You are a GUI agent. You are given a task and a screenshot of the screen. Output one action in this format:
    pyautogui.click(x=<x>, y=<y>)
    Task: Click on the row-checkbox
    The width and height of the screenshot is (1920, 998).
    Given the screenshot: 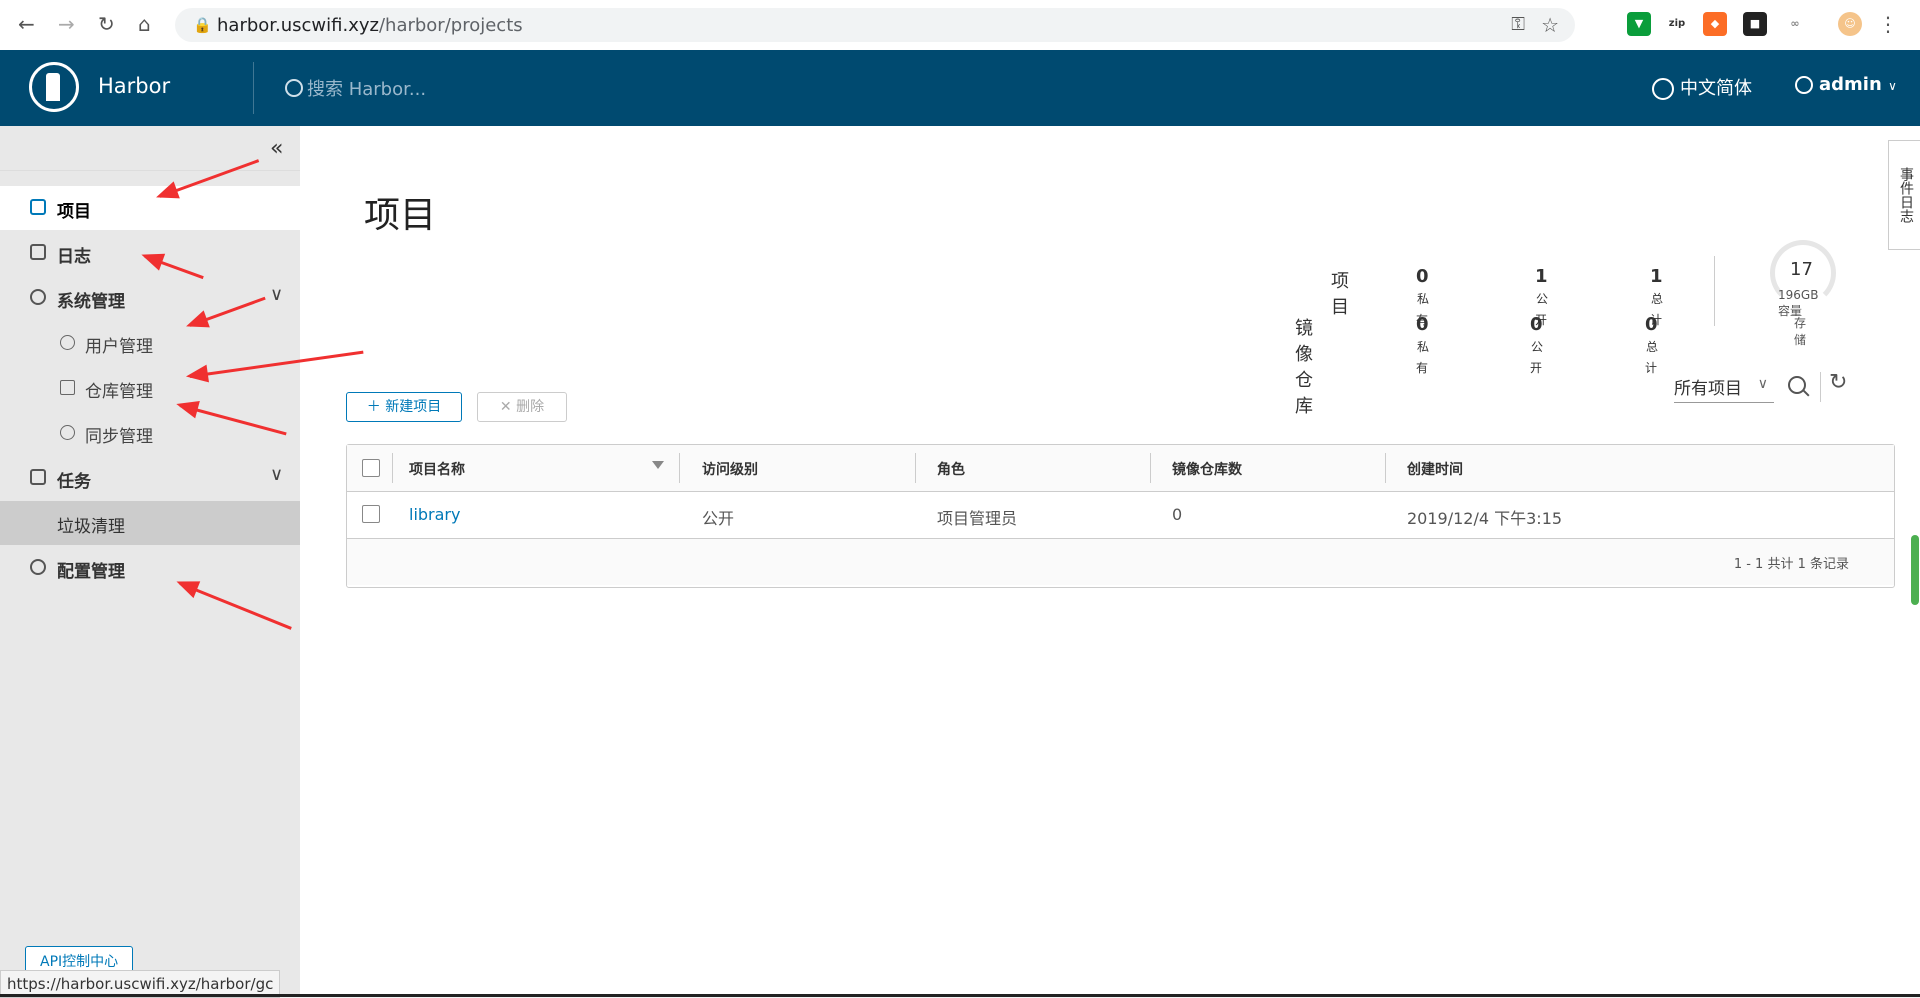 What is the action you would take?
    pyautogui.click(x=371, y=514)
    